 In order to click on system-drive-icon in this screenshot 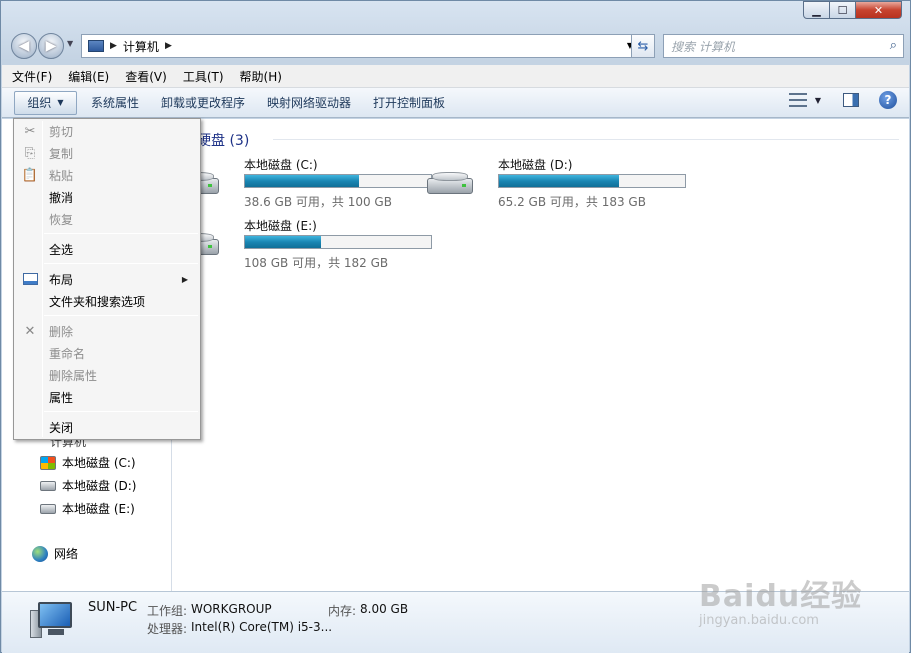, I will do `click(48, 462)`.